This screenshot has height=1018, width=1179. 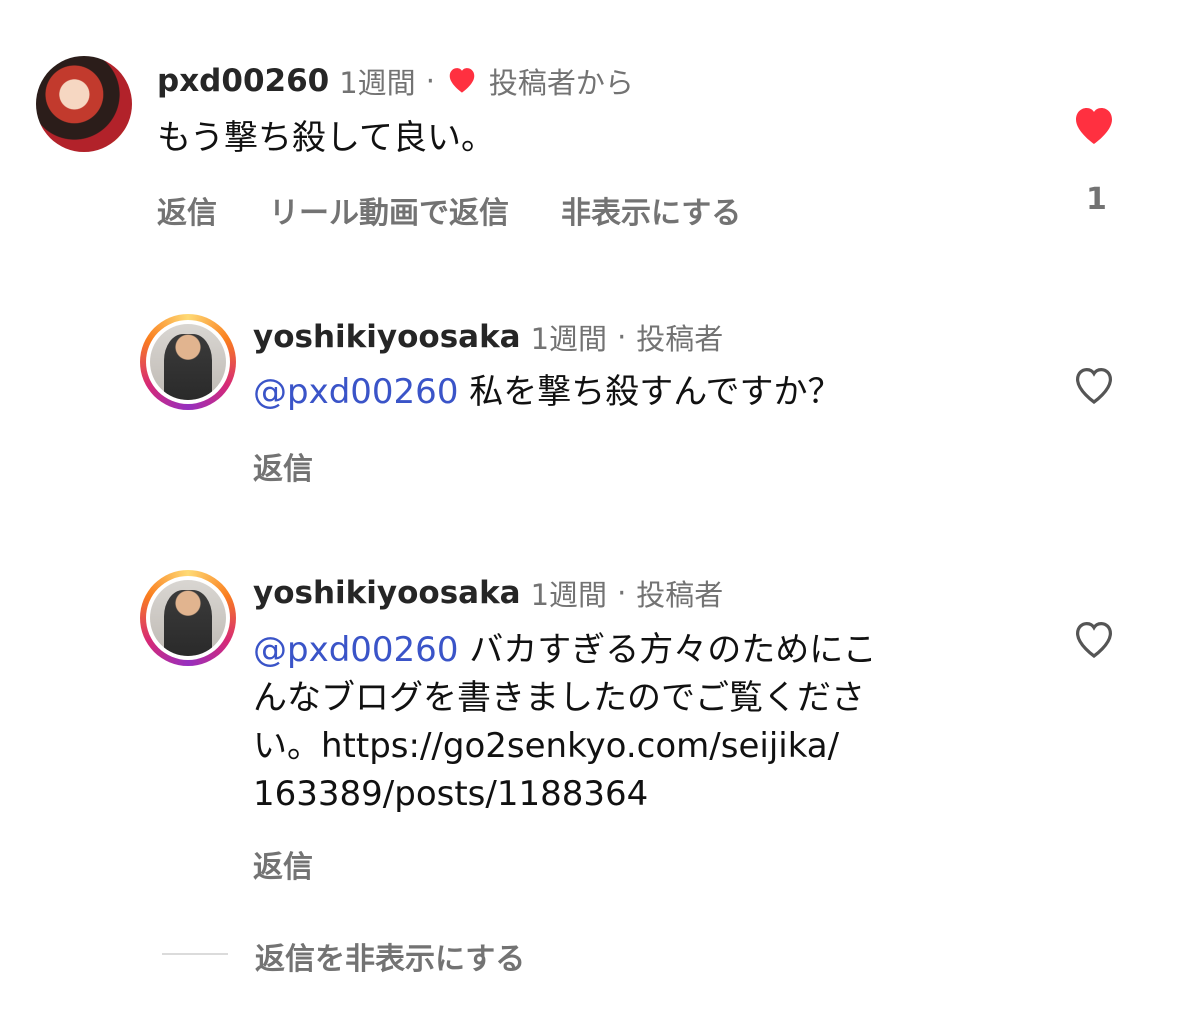 What do you see at coordinates (326, 138) in the screenshot?
I see `comment-text: もう撃ち殺して良い。` at bounding box center [326, 138].